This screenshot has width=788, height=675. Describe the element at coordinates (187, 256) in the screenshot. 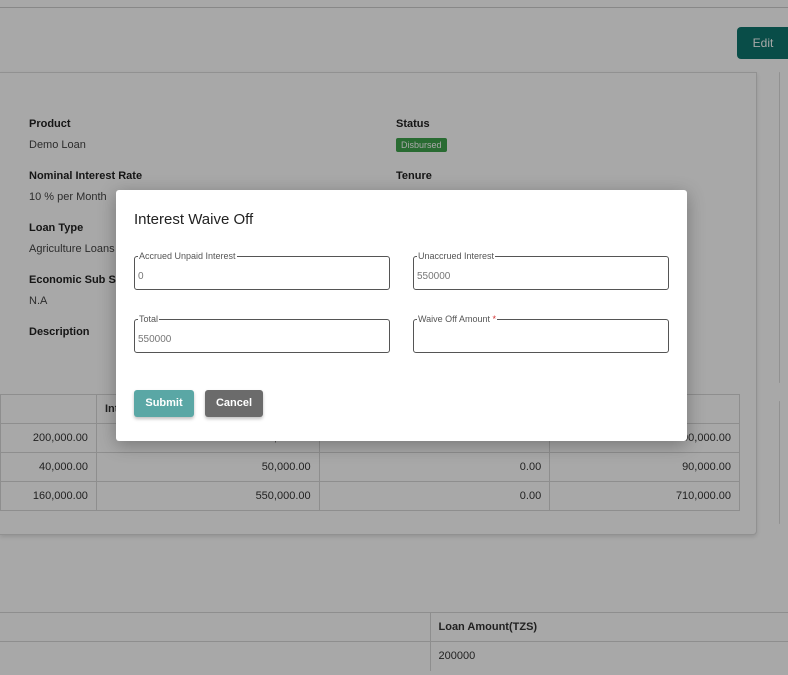

I see `accrued-unpaid-interest-label: Accrued Unpaid Interest` at that location.